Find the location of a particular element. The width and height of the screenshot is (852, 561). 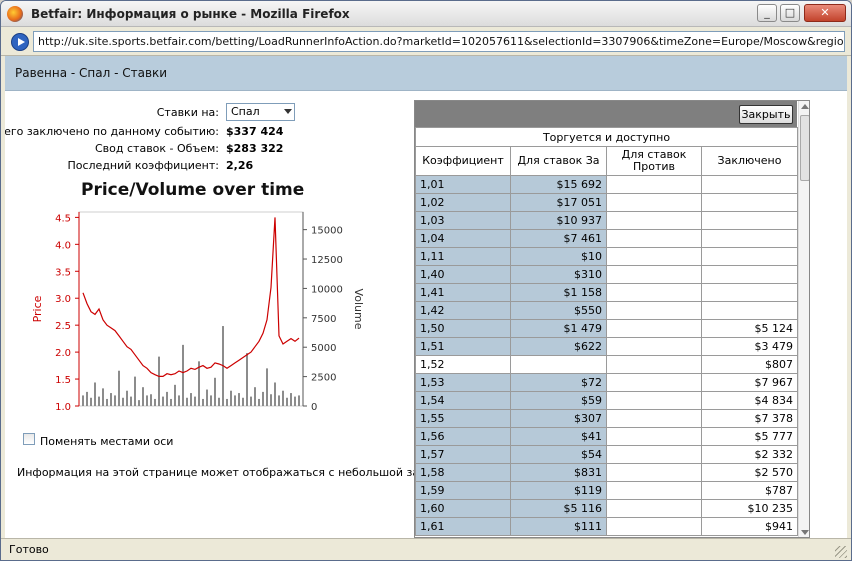

back-cell: $1 158 is located at coordinates (558, 292).